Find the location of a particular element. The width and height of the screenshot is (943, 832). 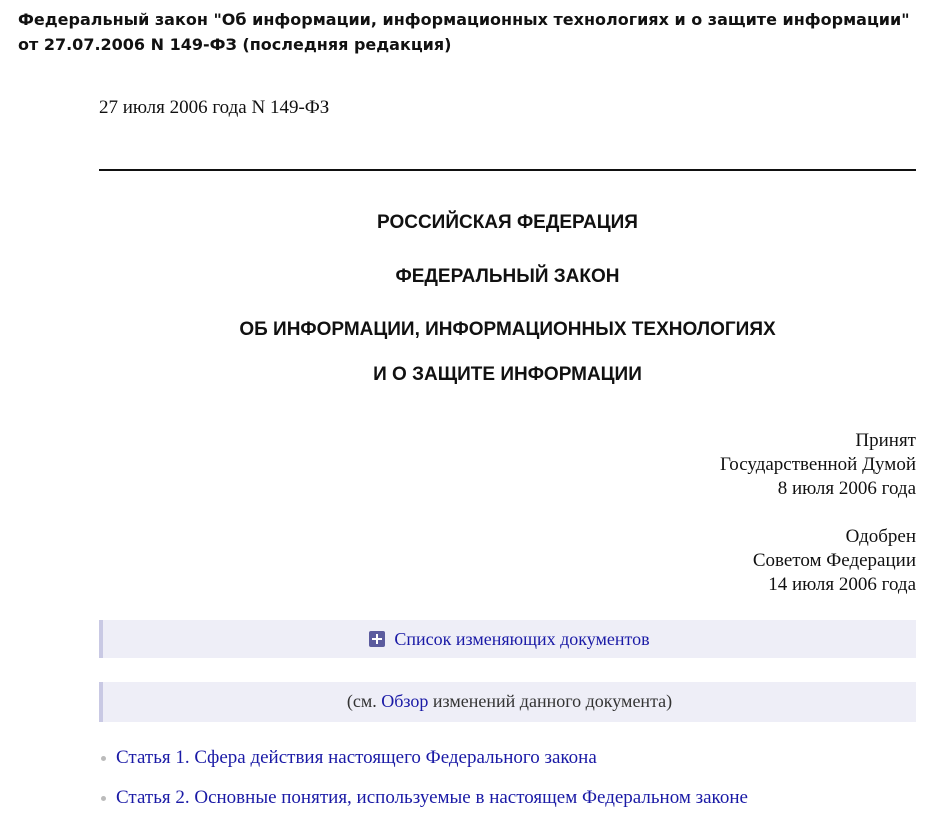

heading-law-type: ФЕДЕРАЛЬНЫЙ ЗАКОН is located at coordinates (507, 276).